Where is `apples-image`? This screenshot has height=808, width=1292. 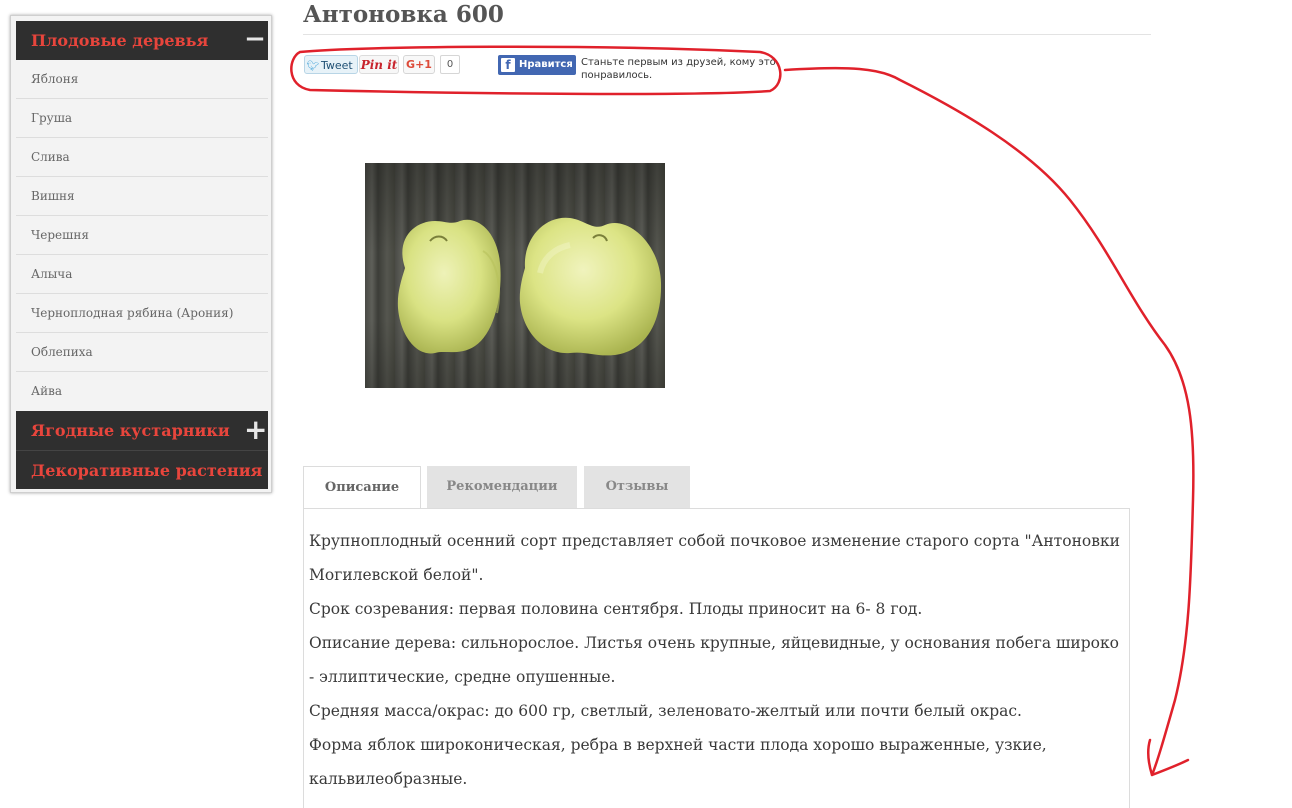 apples-image is located at coordinates (529, 286).